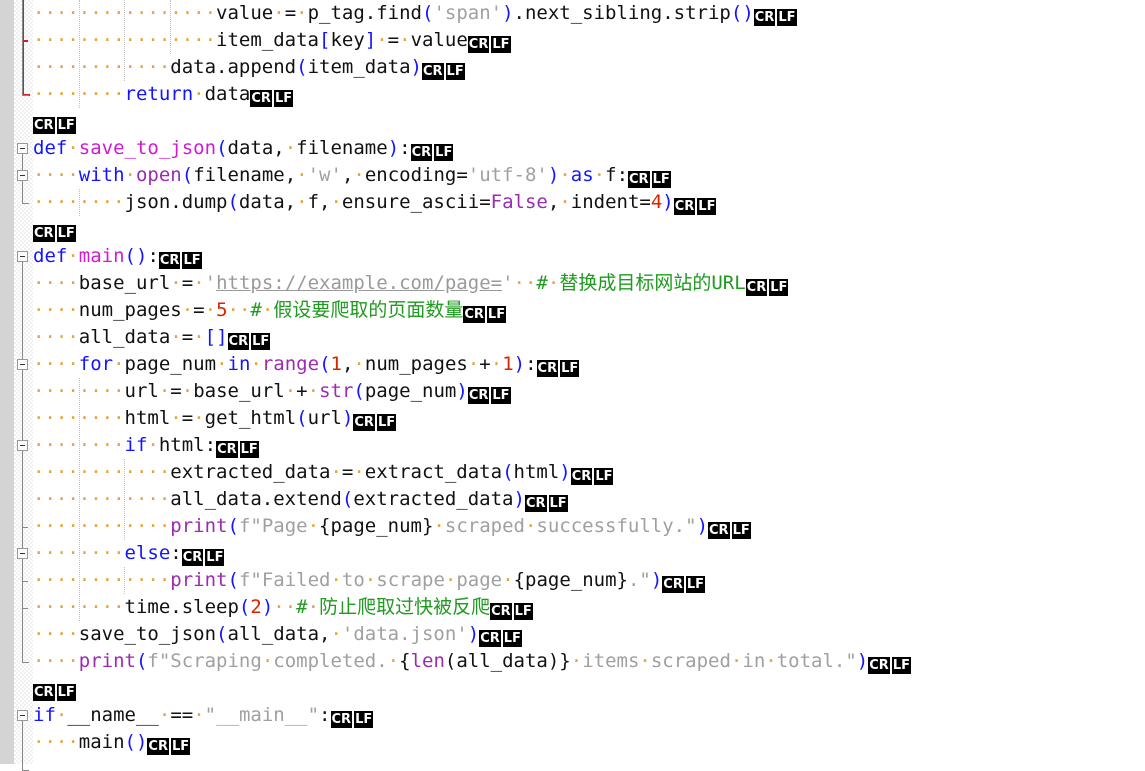 This screenshot has width=1145, height=771. I want to click on code-token-link: https://example.com/page=, so click(359, 283).